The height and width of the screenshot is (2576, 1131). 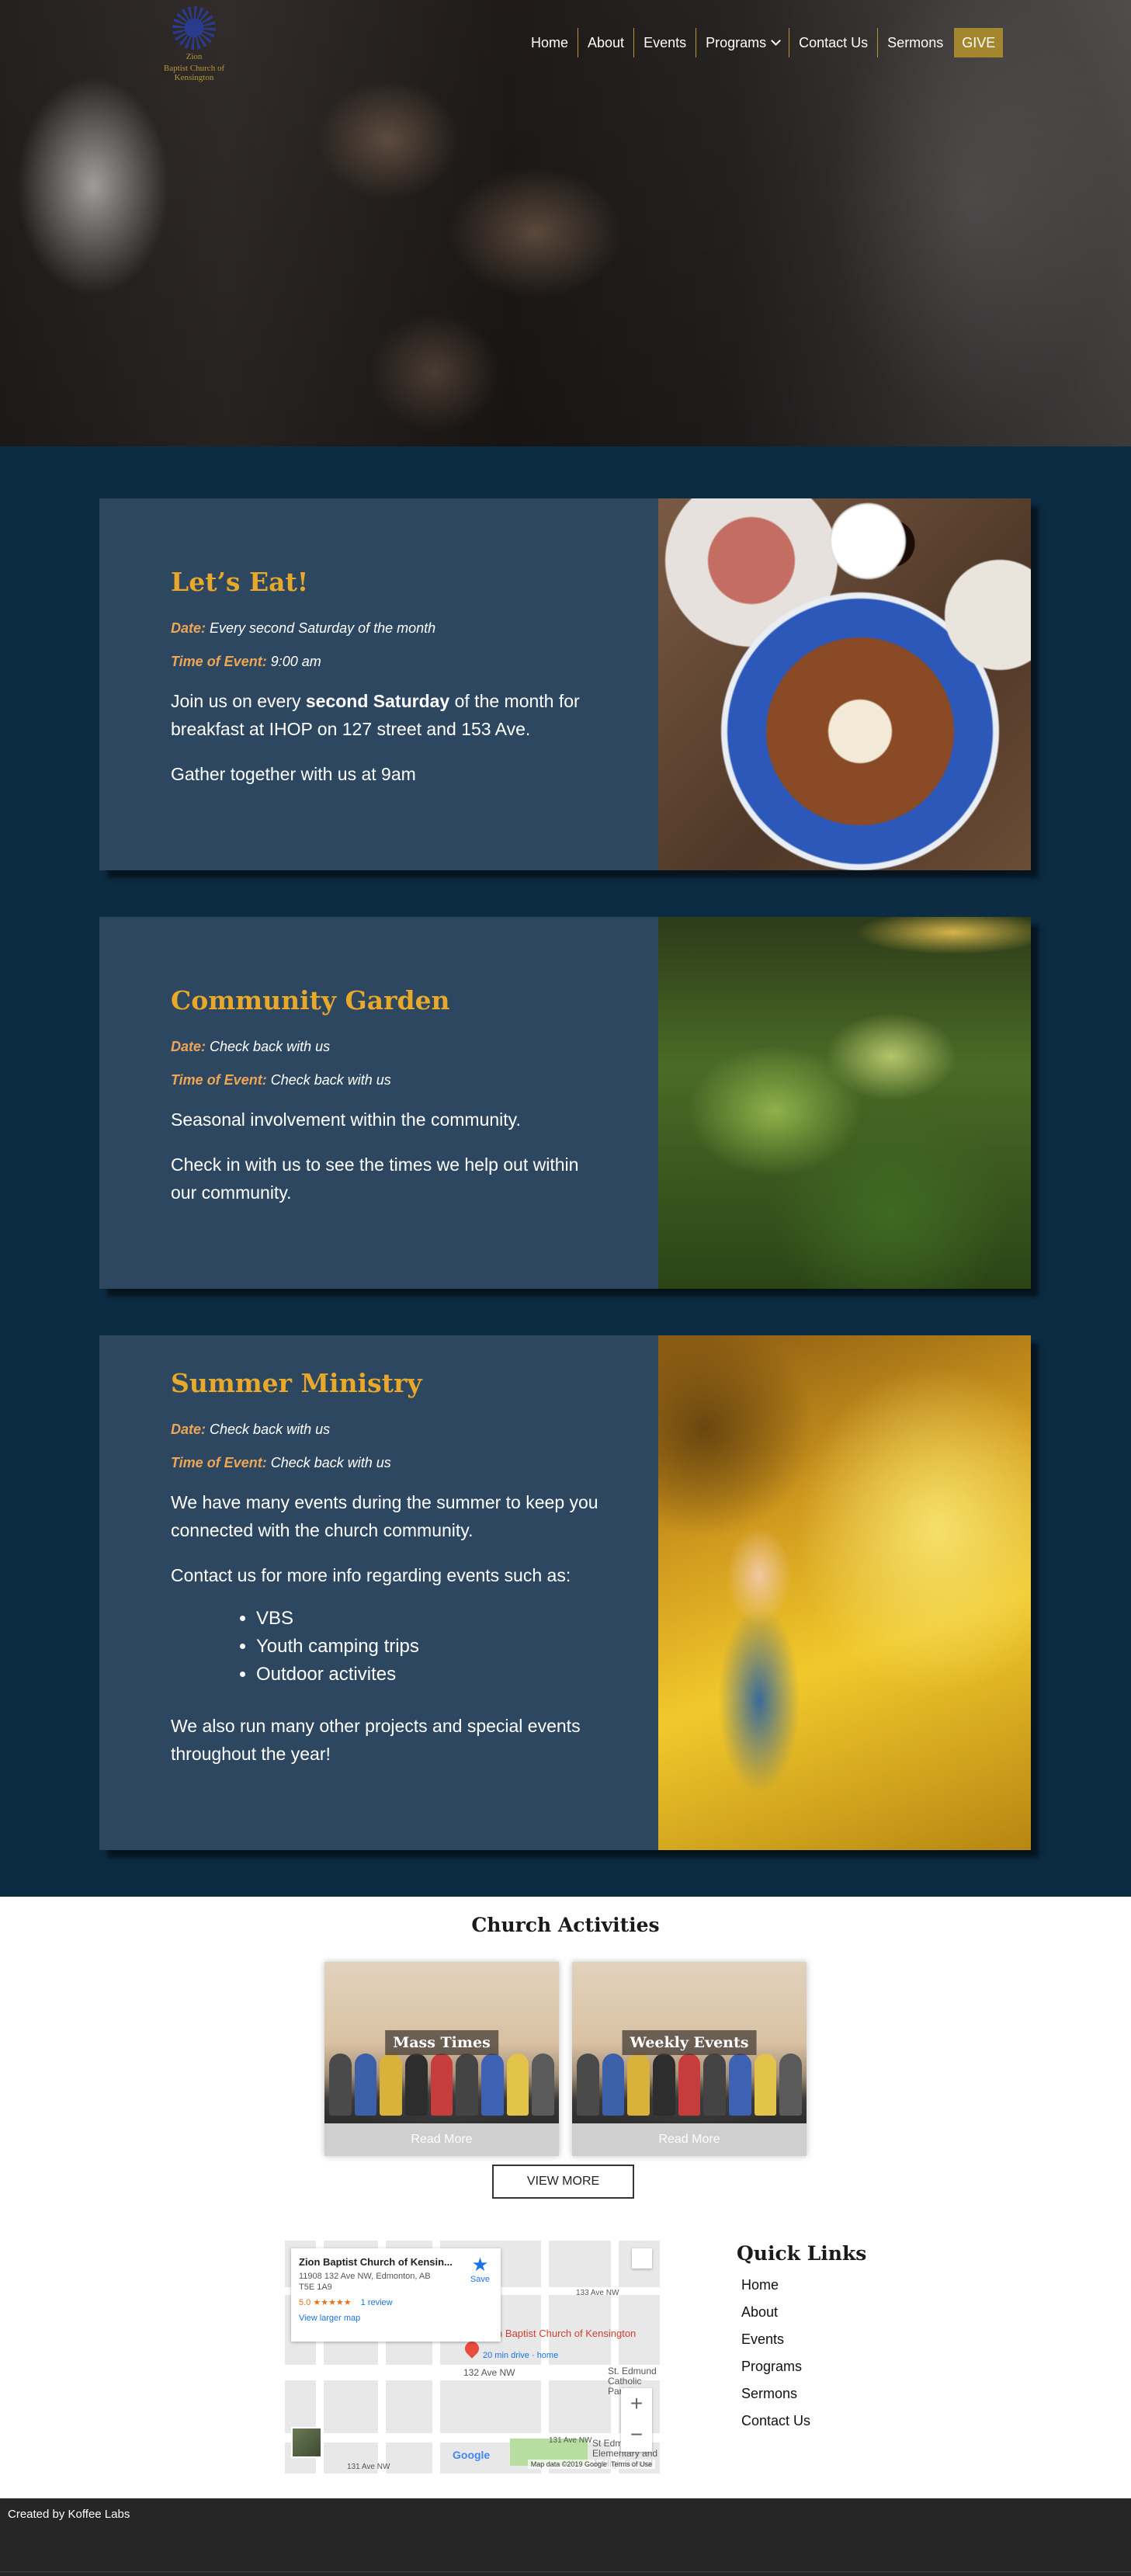 I want to click on quick-link-sermons: Sermons, so click(x=803, y=2394).